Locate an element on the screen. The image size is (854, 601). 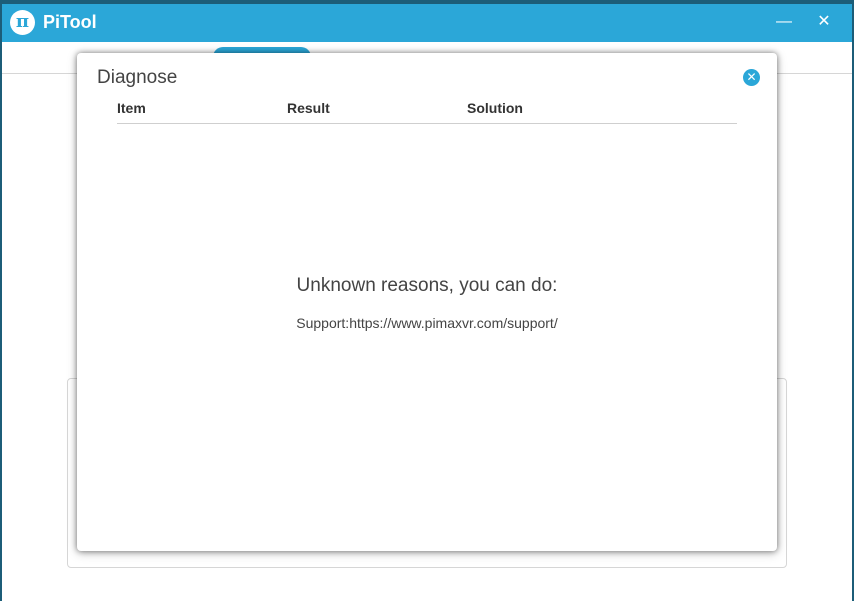
column-header-result: Result is located at coordinates (308, 108).